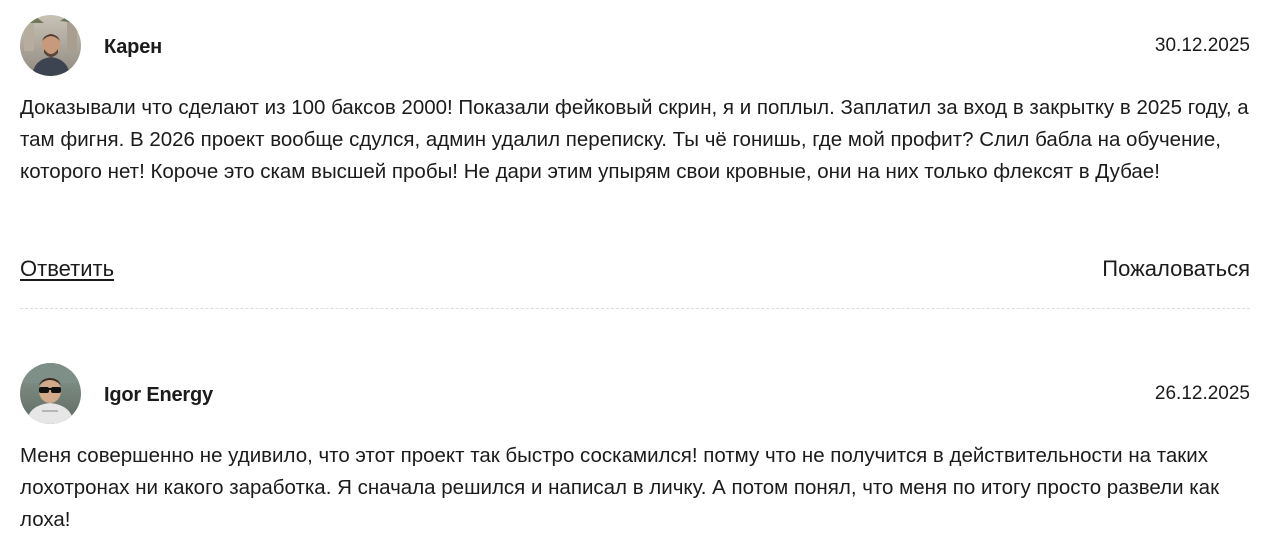 This screenshot has height=551, width=1270. What do you see at coordinates (635, 308) in the screenshot?
I see `comment-divider` at bounding box center [635, 308].